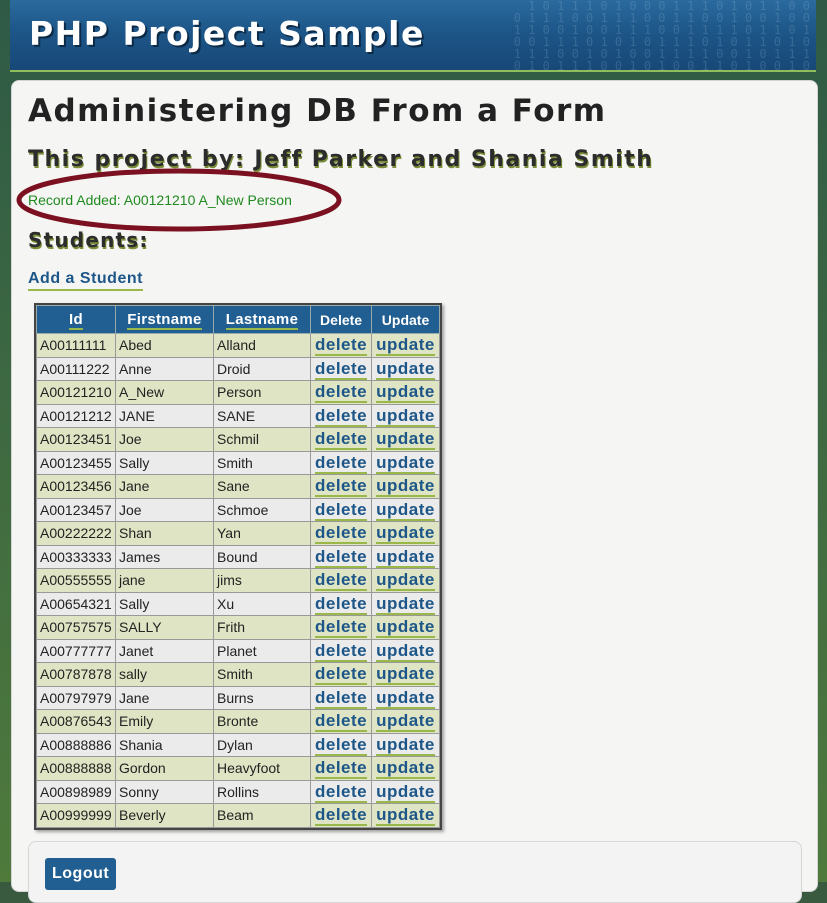  Describe the element at coordinates (341, 319) in the screenshot. I see `column-header-delete: Delete` at that location.